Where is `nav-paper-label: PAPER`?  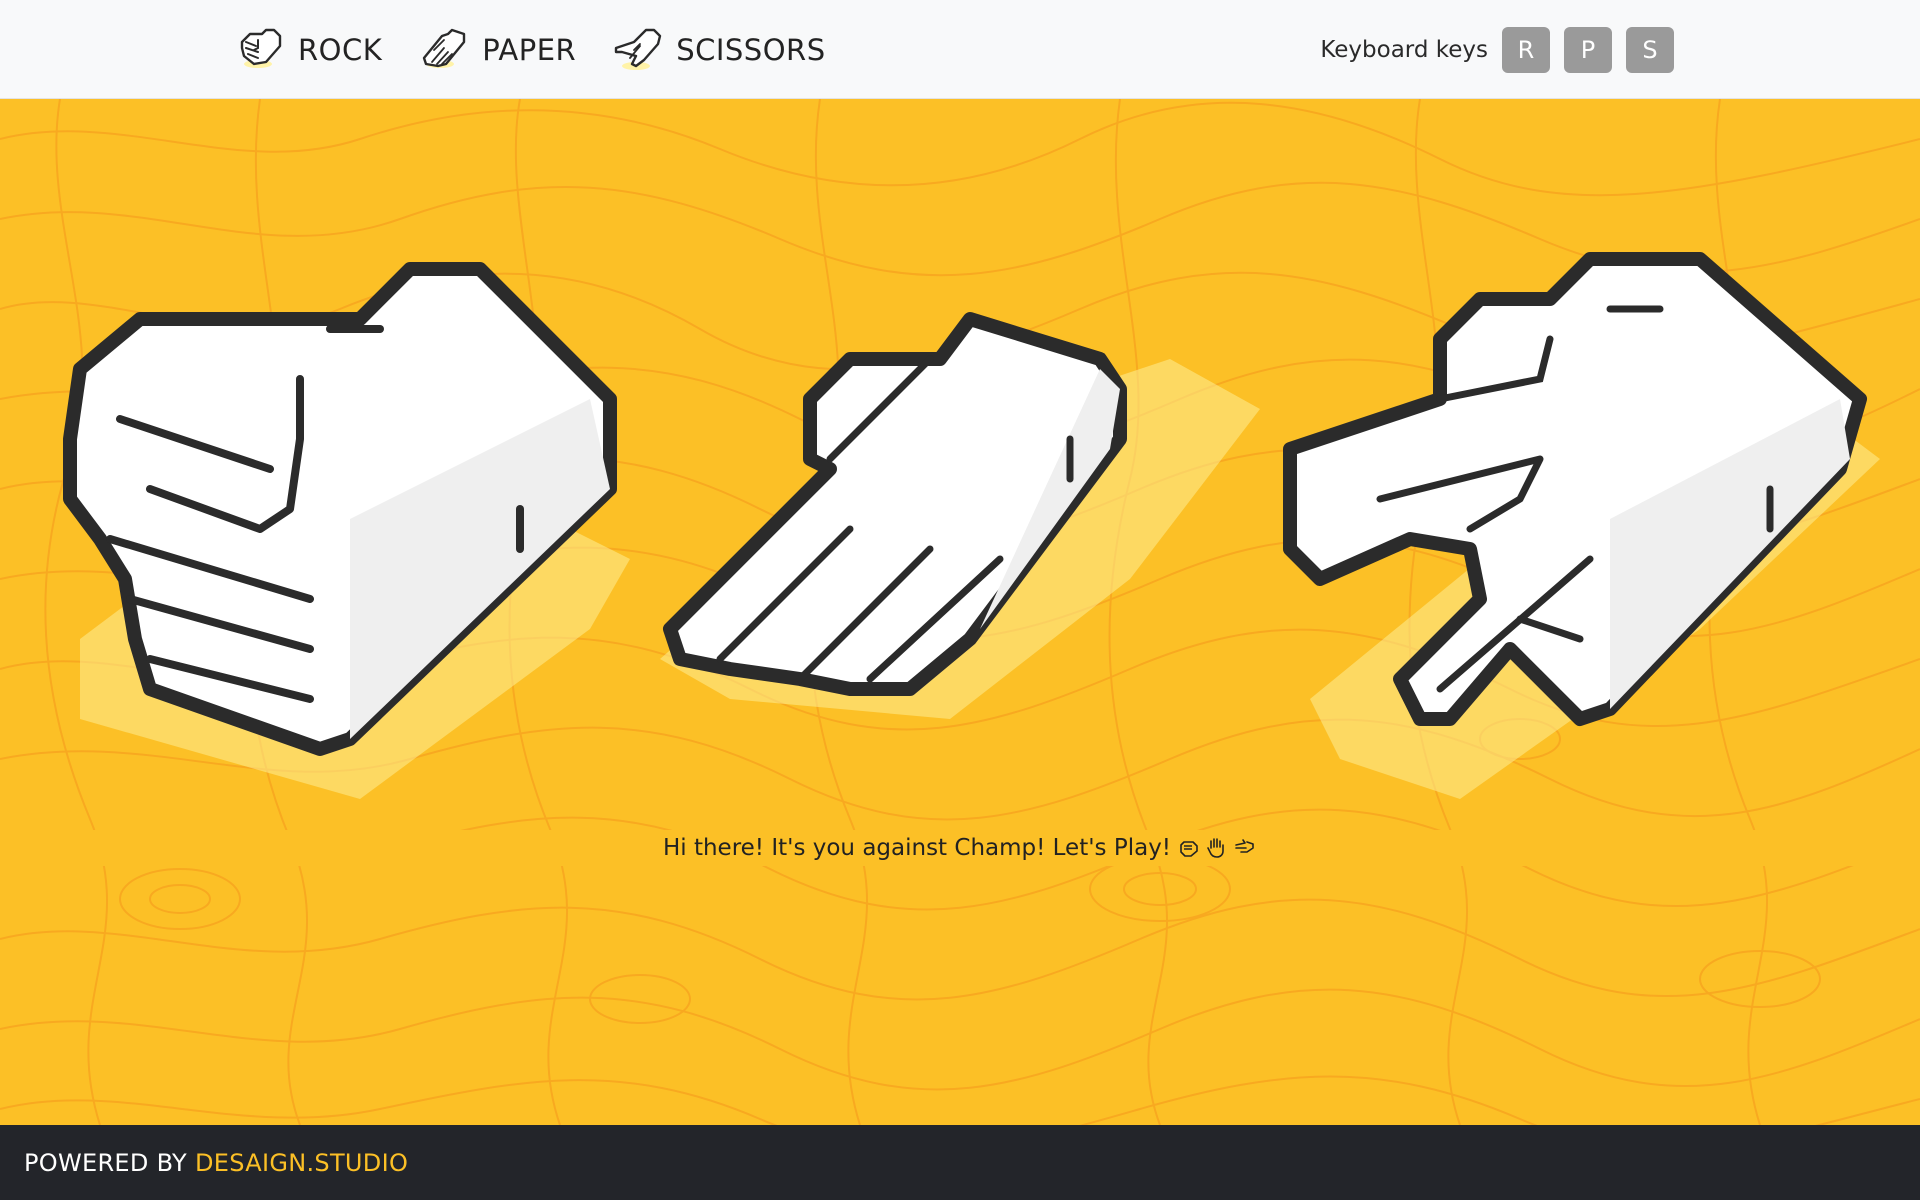
nav-paper-label: PAPER is located at coordinates (529, 49).